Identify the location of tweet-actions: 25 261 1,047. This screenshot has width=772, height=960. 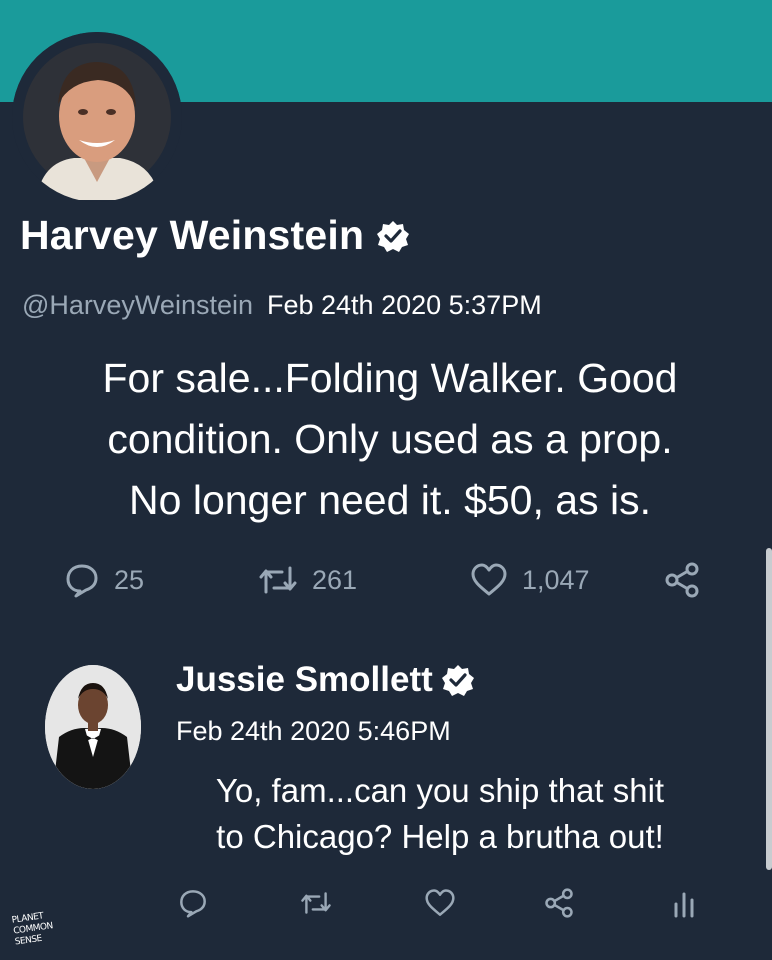
(394, 584).